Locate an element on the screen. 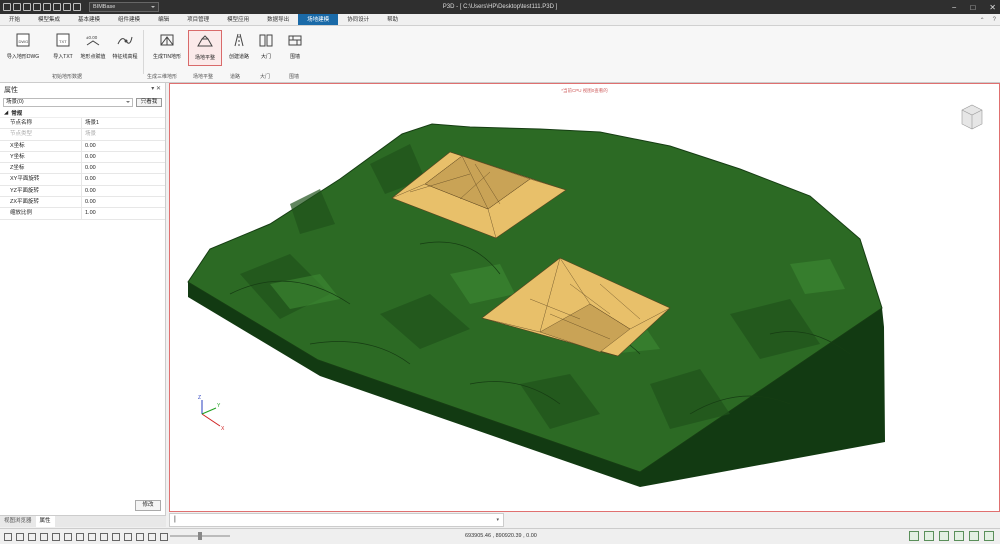  property-row: Y坐标 0.00 is located at coordinates (82, 157).